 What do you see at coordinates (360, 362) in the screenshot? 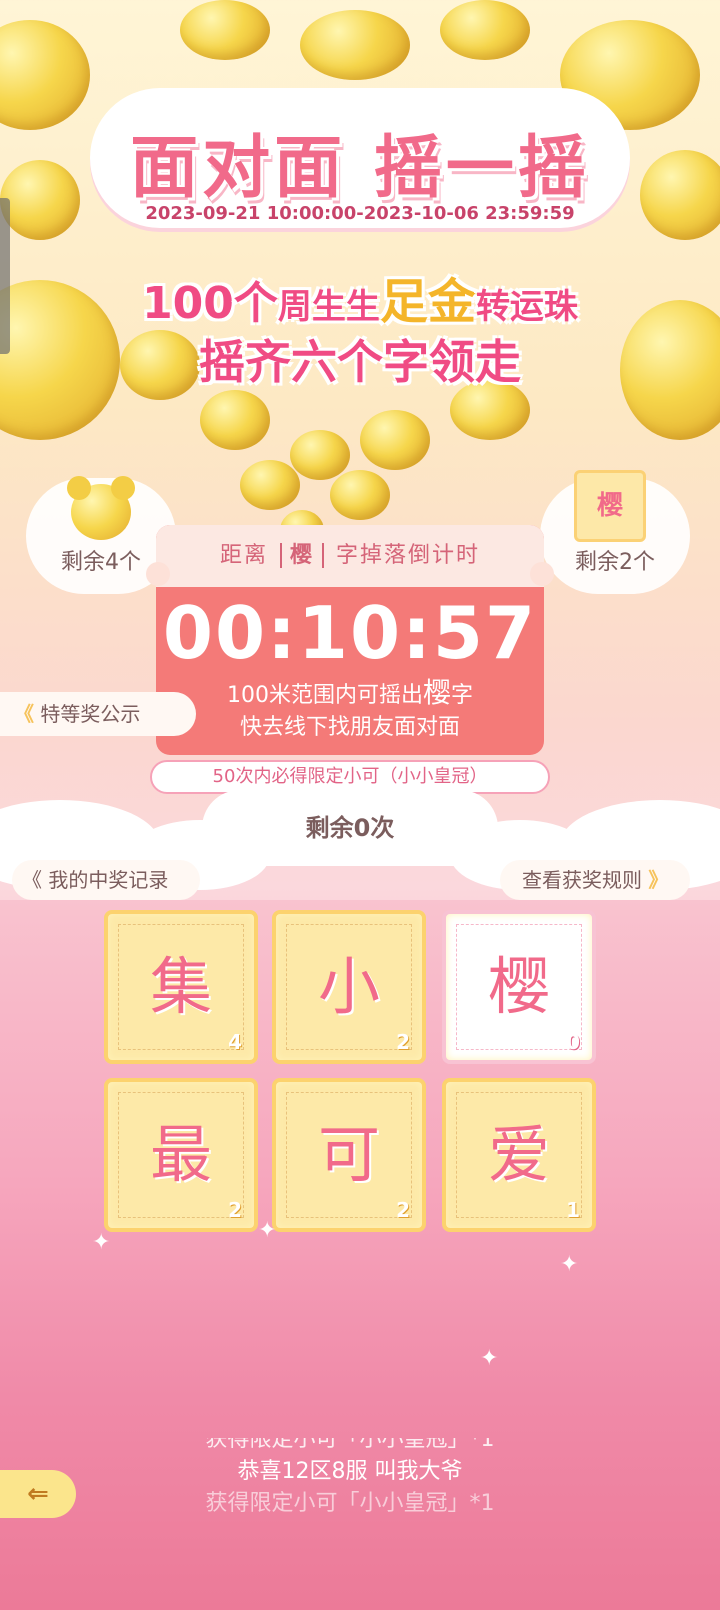
I see `promo-subheadline: 摇齐六个字领走` at bounding box center [360, 362].